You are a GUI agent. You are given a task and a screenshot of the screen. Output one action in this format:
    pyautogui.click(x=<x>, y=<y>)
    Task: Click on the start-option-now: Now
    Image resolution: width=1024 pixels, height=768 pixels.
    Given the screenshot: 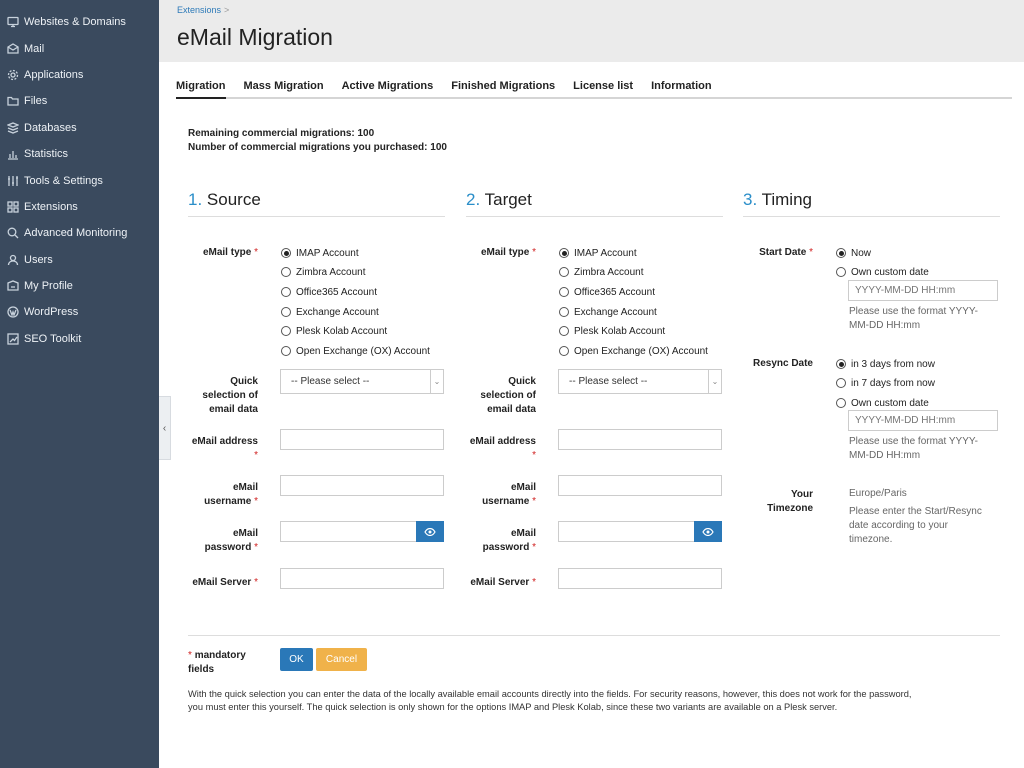 What is the action you would take?
    pyautogui.click(x=853, y=253)
    